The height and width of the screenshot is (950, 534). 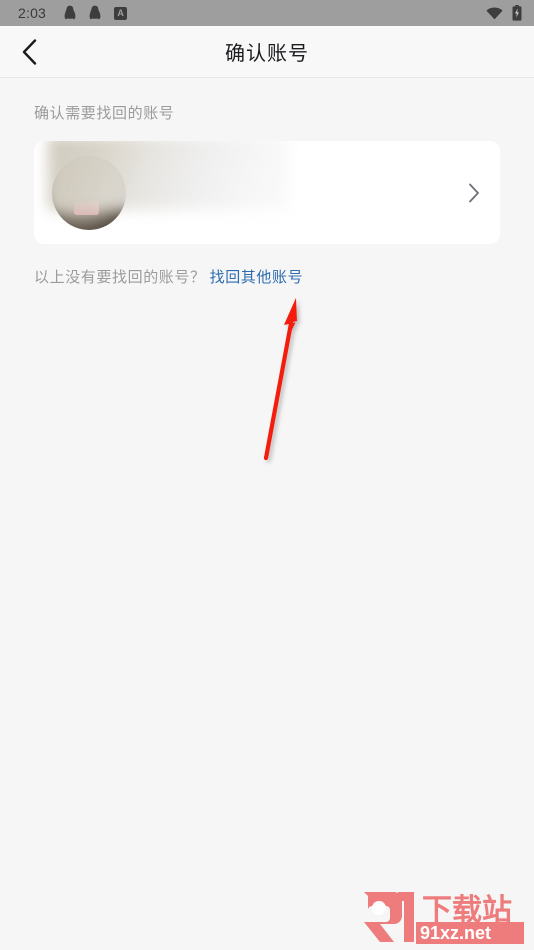 What do you see at coordinates (257, 276) in the screenshot?
I see `recover-other-account-link: 找回其他账号` at bounding box center [257, 276].